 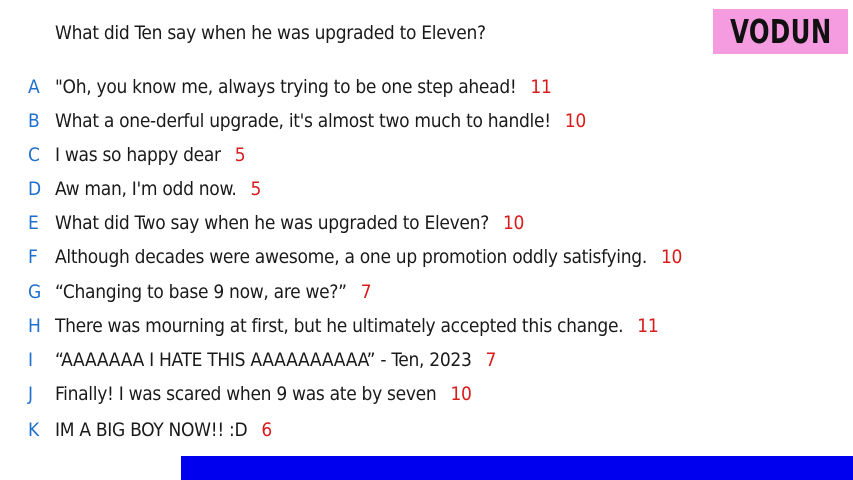 What do you see at coordinates (31, 394) in the screenshot?
I see `answer-letter: J` at bounding box center [31, 394].